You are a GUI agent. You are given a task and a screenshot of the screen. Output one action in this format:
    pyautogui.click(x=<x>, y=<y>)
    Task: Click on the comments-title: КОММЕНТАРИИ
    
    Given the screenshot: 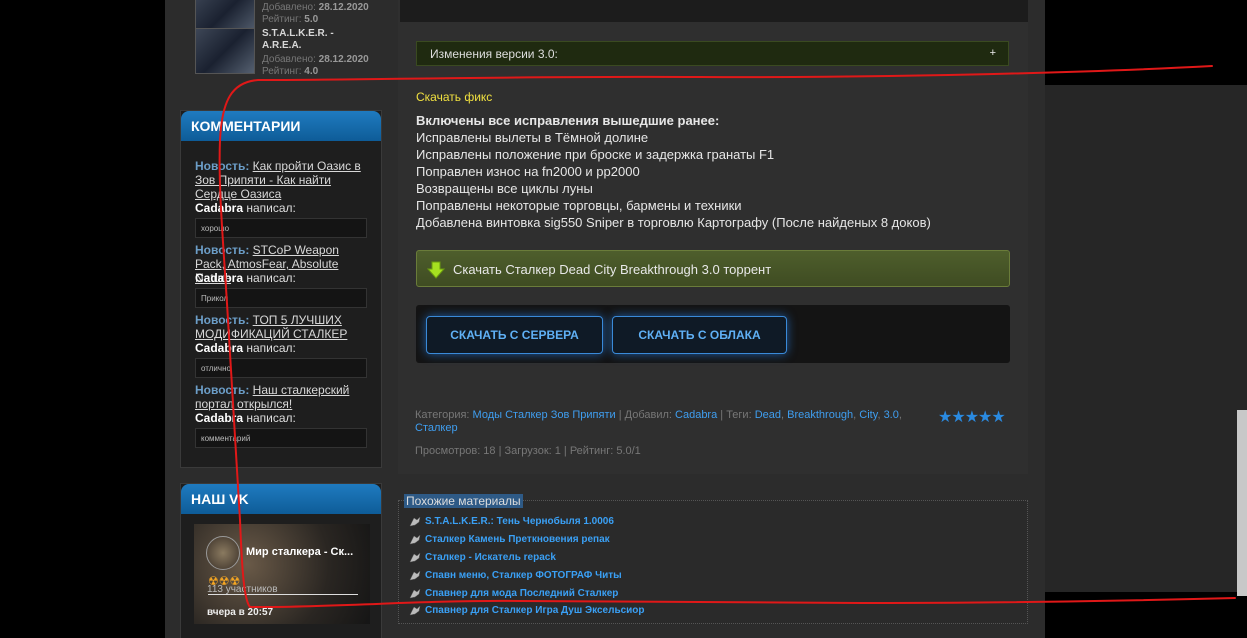 What is the action you would take?
    pyautogui.click(x=281, y=126)
    